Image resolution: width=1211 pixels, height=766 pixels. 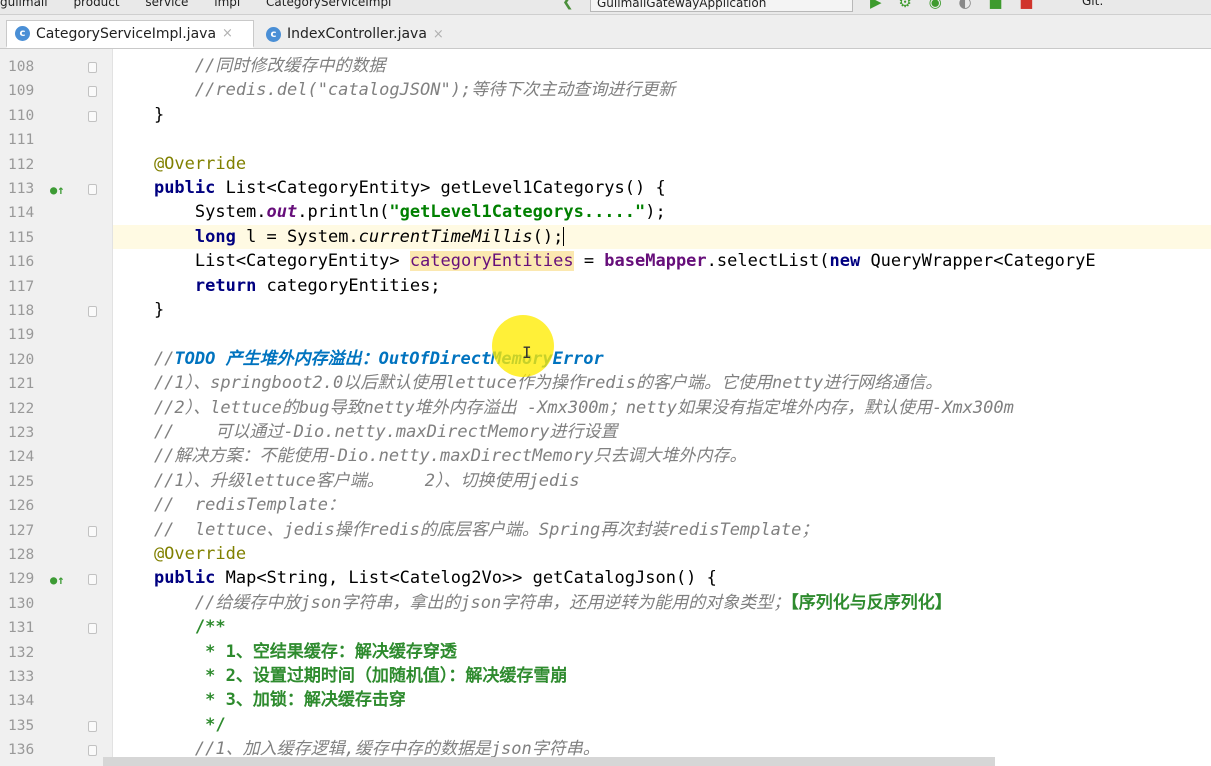 I want to click on gutter-row: 130, so click(x=56, y=605).